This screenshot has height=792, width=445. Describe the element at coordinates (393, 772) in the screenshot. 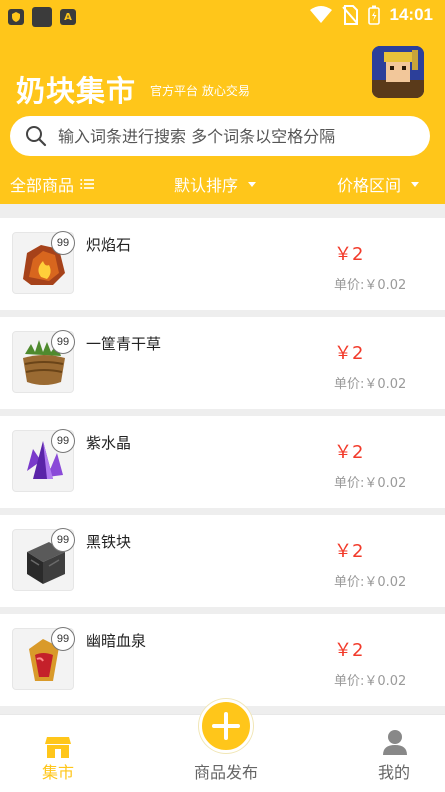

I see `tab-mine-label: 我的` at that location.